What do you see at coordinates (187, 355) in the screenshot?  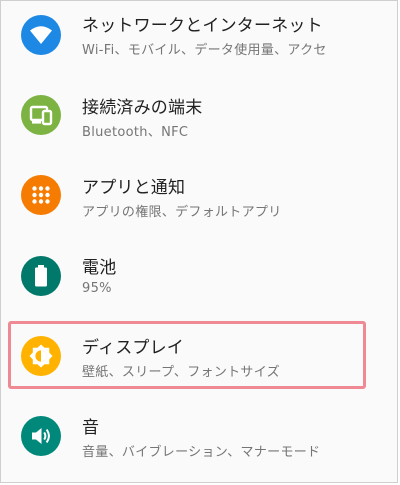 I see `highlight-box` at bounding box center [187, 355].